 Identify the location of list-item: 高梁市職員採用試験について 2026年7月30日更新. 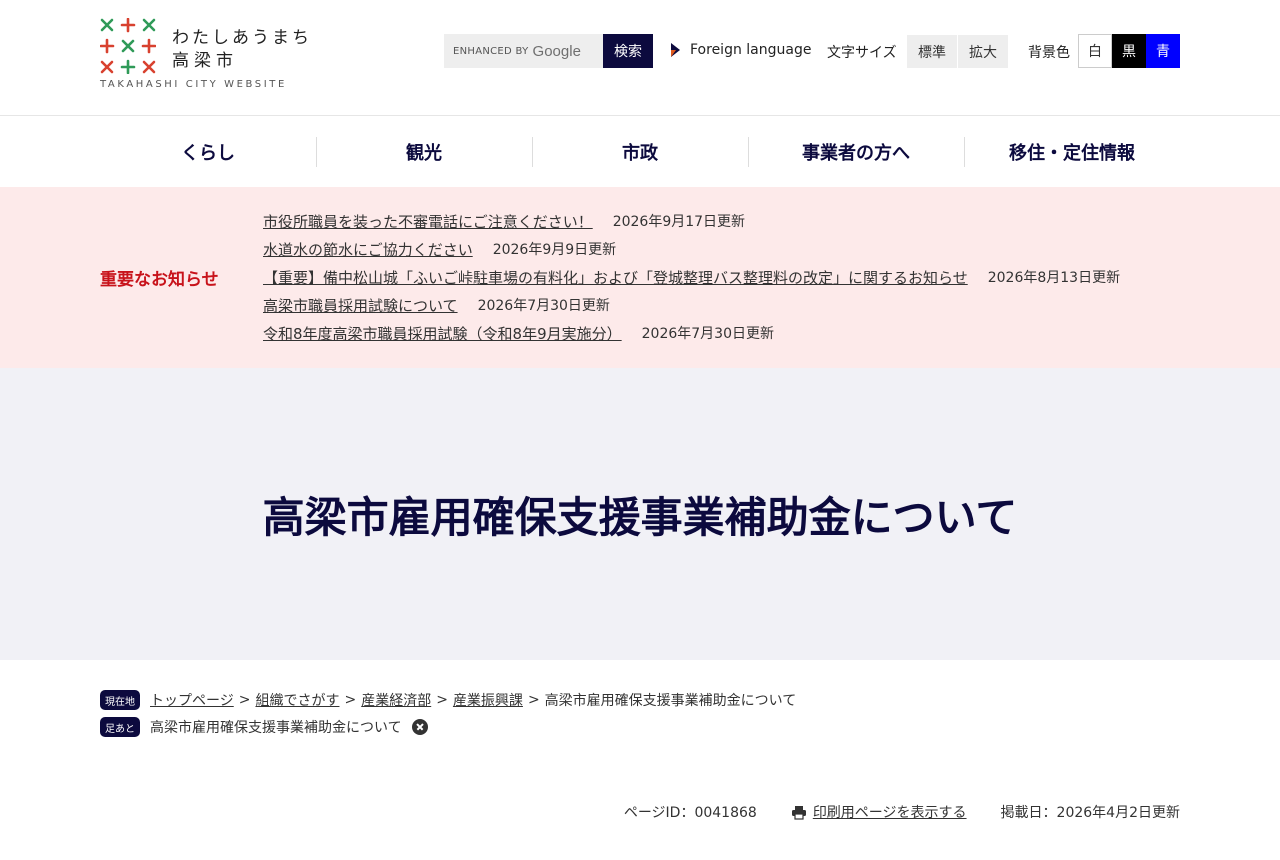
(691, 305).